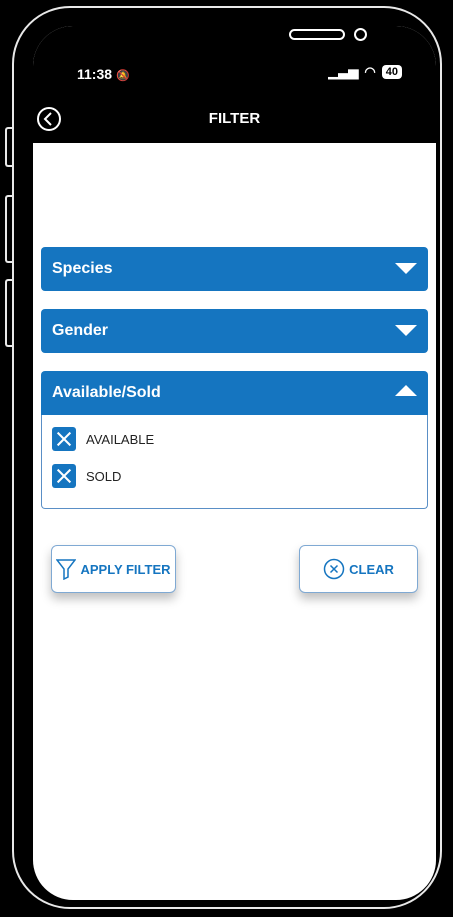 The width and height of the screenshot is (453, 917). I want to click on option-available: AVAILABLE, so click(103, 439).